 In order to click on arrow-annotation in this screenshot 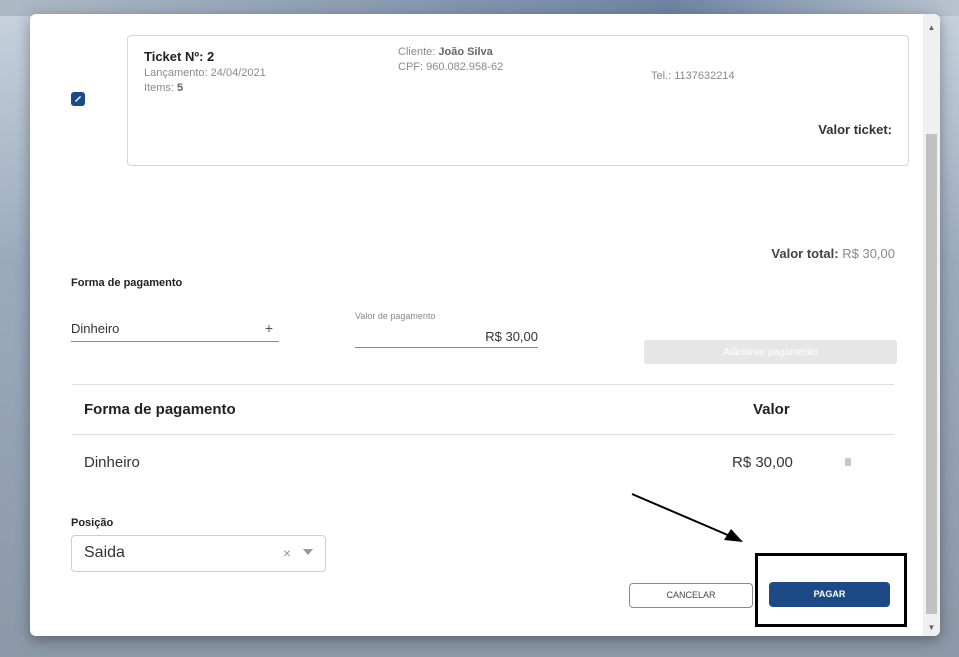, I will do `click(687, 517)`.